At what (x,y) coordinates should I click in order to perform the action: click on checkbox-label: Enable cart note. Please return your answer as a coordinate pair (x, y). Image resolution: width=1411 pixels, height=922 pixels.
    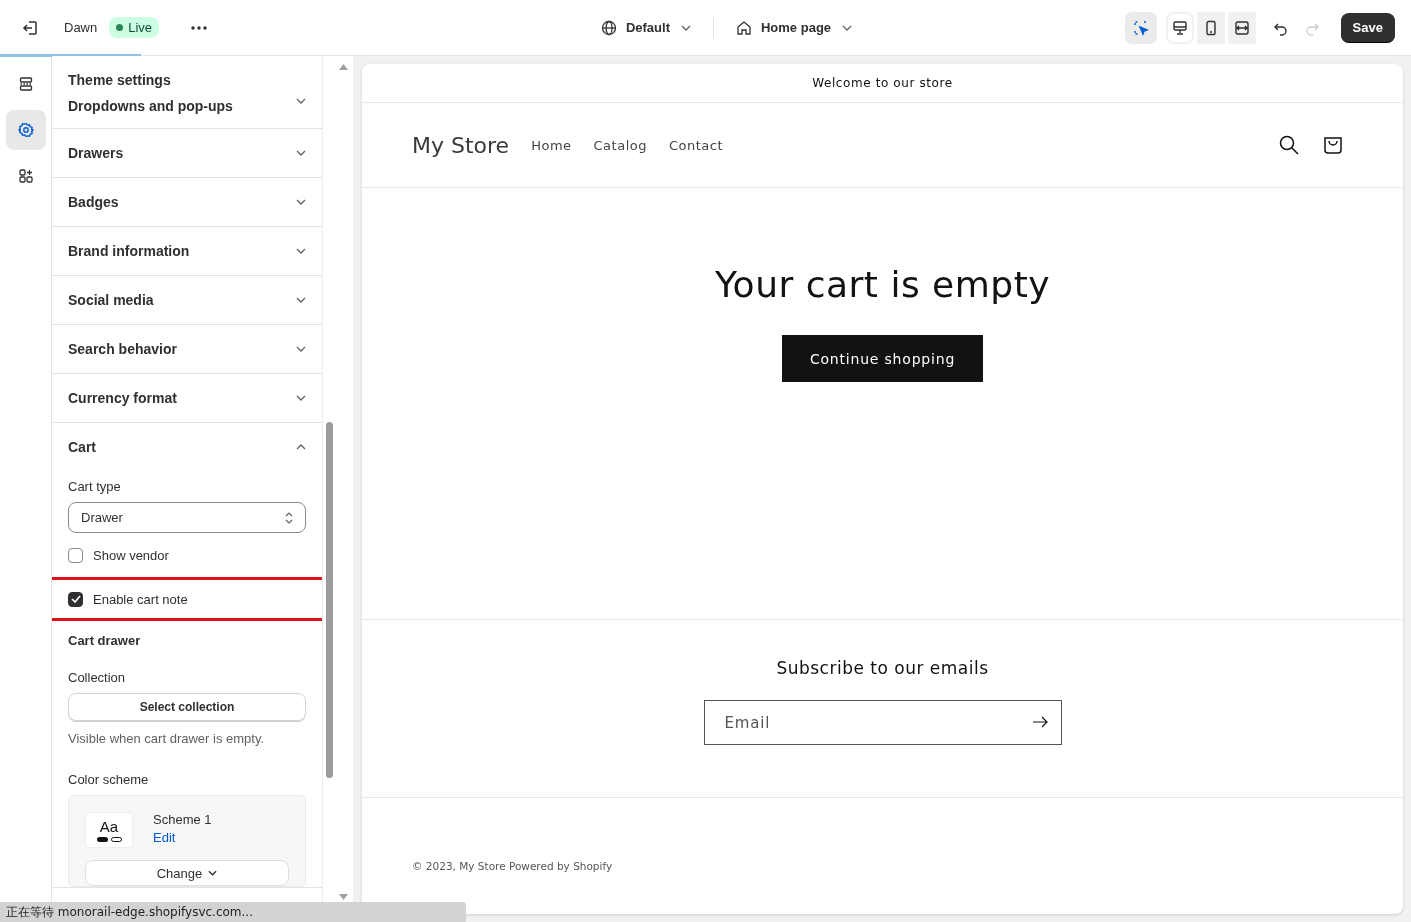
    Looking at the image, I should click on (140, 599).